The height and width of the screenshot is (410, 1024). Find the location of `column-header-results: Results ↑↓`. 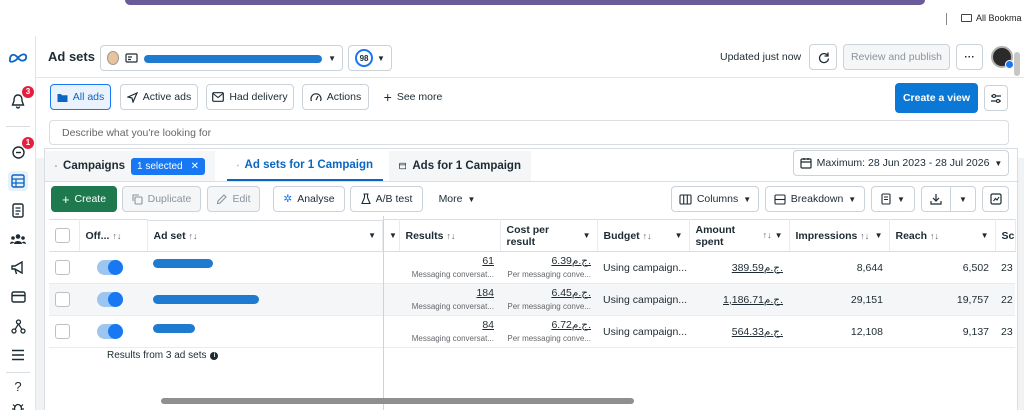

column-header-results: Results ↑↓ is located at coordinates (450, 235).